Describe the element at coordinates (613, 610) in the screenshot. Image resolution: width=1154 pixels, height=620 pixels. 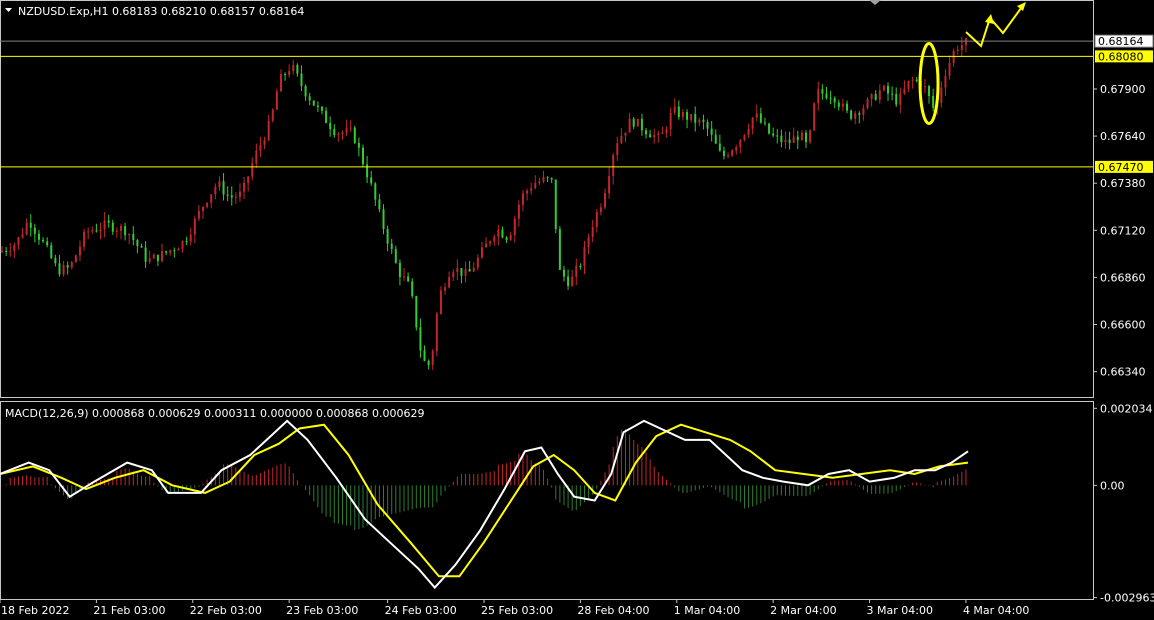
I see `time-axis-label: 28 Feb 04:00` at that location.